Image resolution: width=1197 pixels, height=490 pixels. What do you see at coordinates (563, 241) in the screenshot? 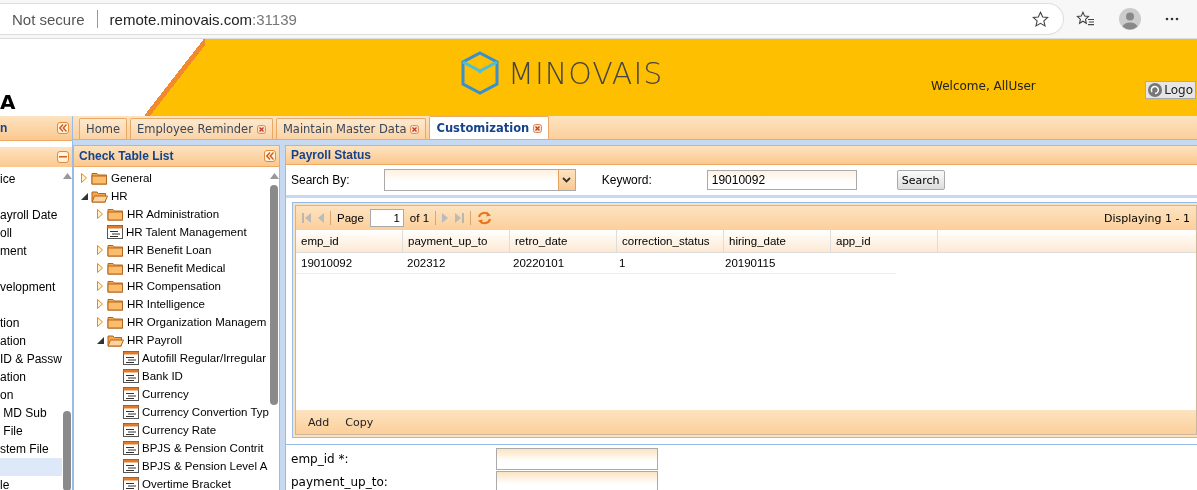
I see `column-header: retro_date` at bounding box center [563, 241].